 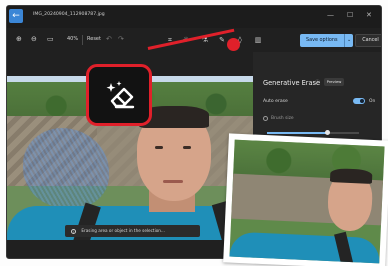 What do you see at coordinates (292, 83) in the screenshot?
I see `panel-title: Generative Erase` at bounding box center [292, 83].